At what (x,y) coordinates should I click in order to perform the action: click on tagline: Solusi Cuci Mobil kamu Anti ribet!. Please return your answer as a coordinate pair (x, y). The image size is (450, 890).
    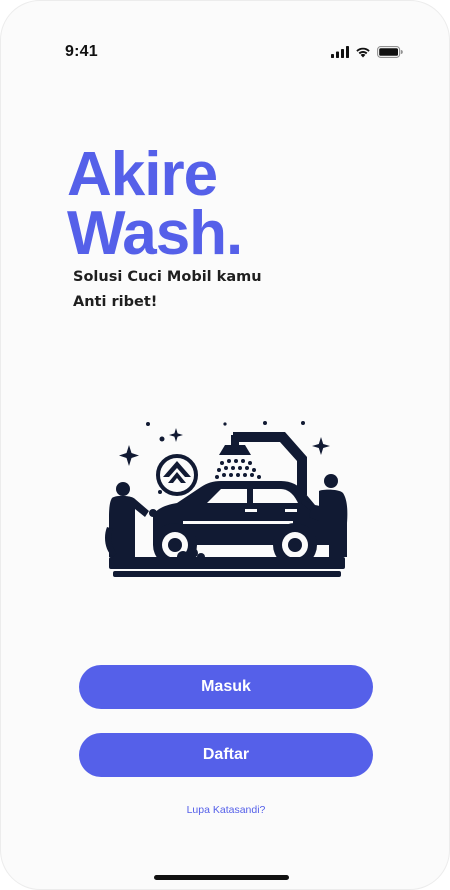
    Looking at the image, I should click on (203, 290).